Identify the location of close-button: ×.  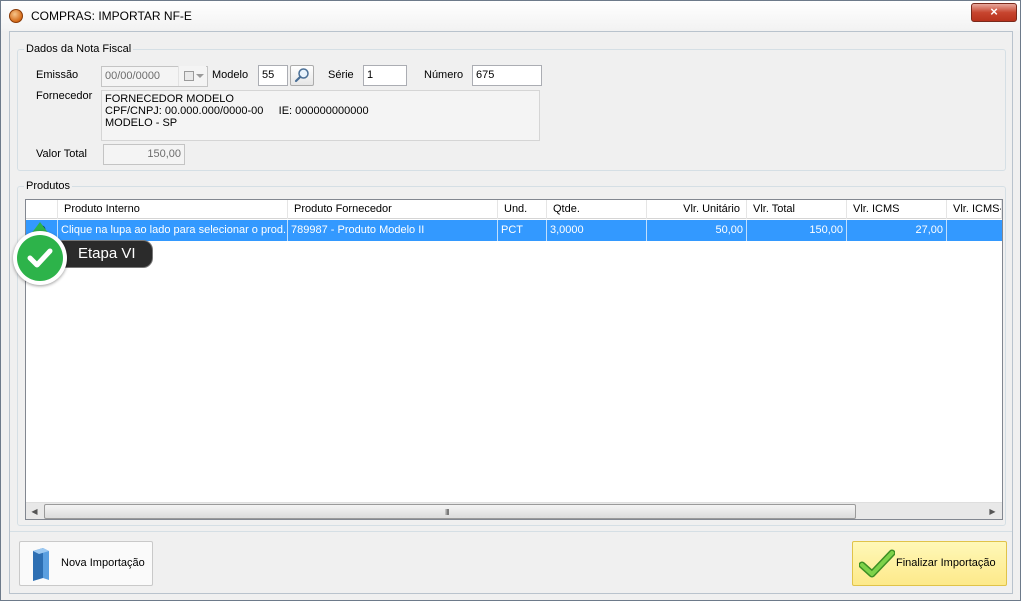
(994, 12).